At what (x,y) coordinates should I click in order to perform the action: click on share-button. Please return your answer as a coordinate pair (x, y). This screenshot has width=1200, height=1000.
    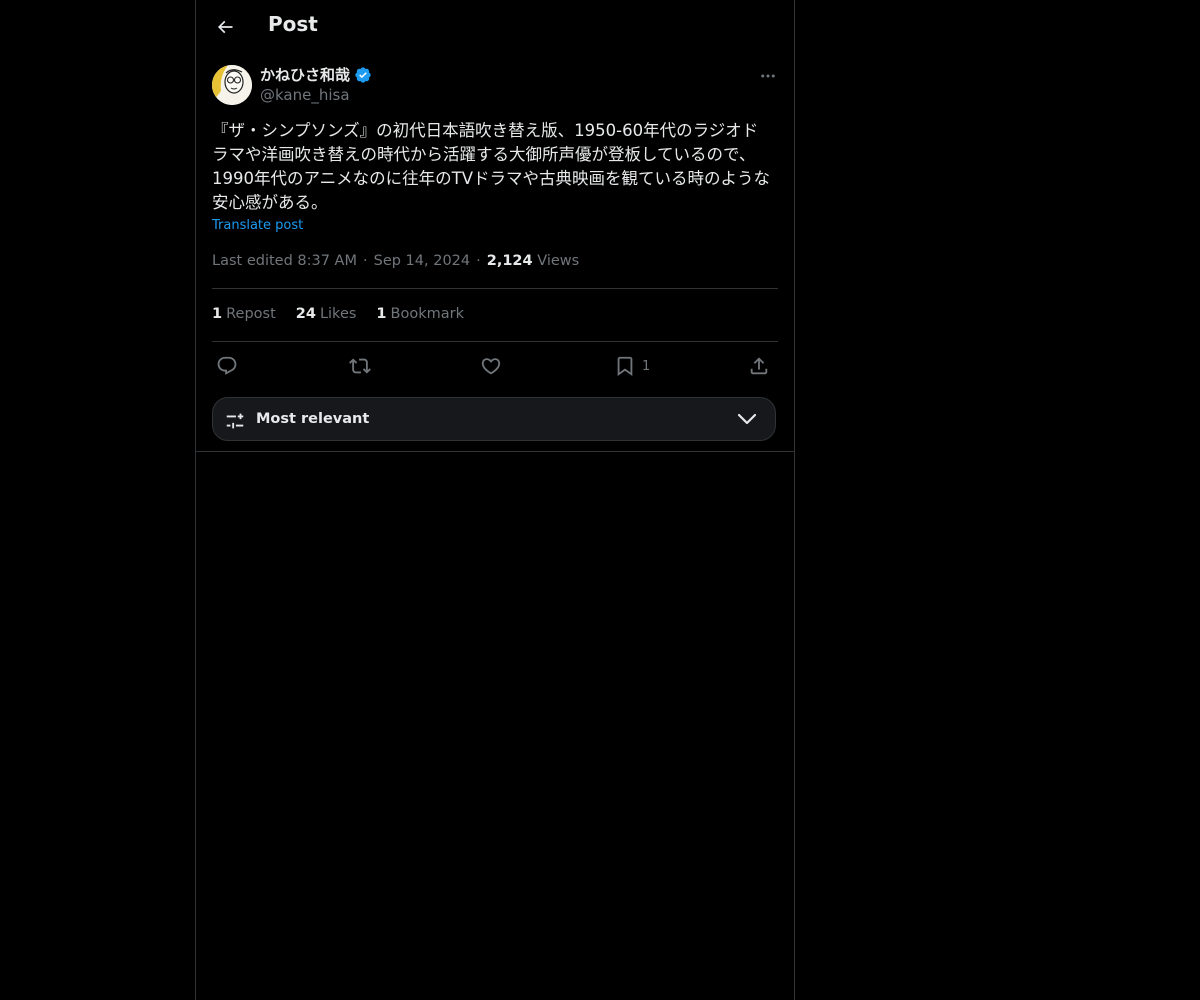
    Looking at the image, I should click on (759, 366).